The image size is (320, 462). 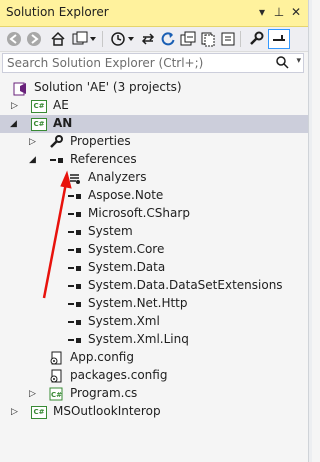 What do you see at coordinates (57, 12) in the screenshot?
I see `panel-title: Solution Explorer` at bounding box center [57, 12].